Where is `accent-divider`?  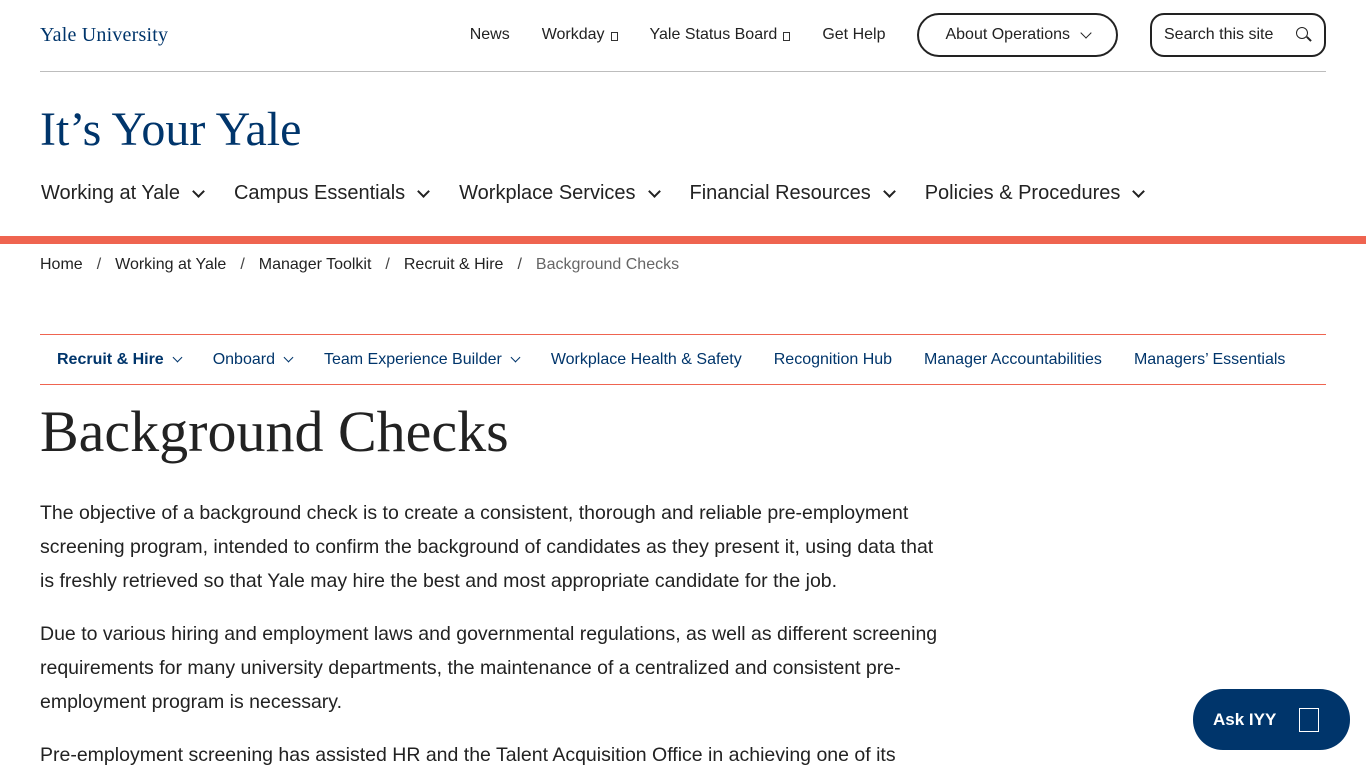
accent-divider is located at coordinates (683, 240).